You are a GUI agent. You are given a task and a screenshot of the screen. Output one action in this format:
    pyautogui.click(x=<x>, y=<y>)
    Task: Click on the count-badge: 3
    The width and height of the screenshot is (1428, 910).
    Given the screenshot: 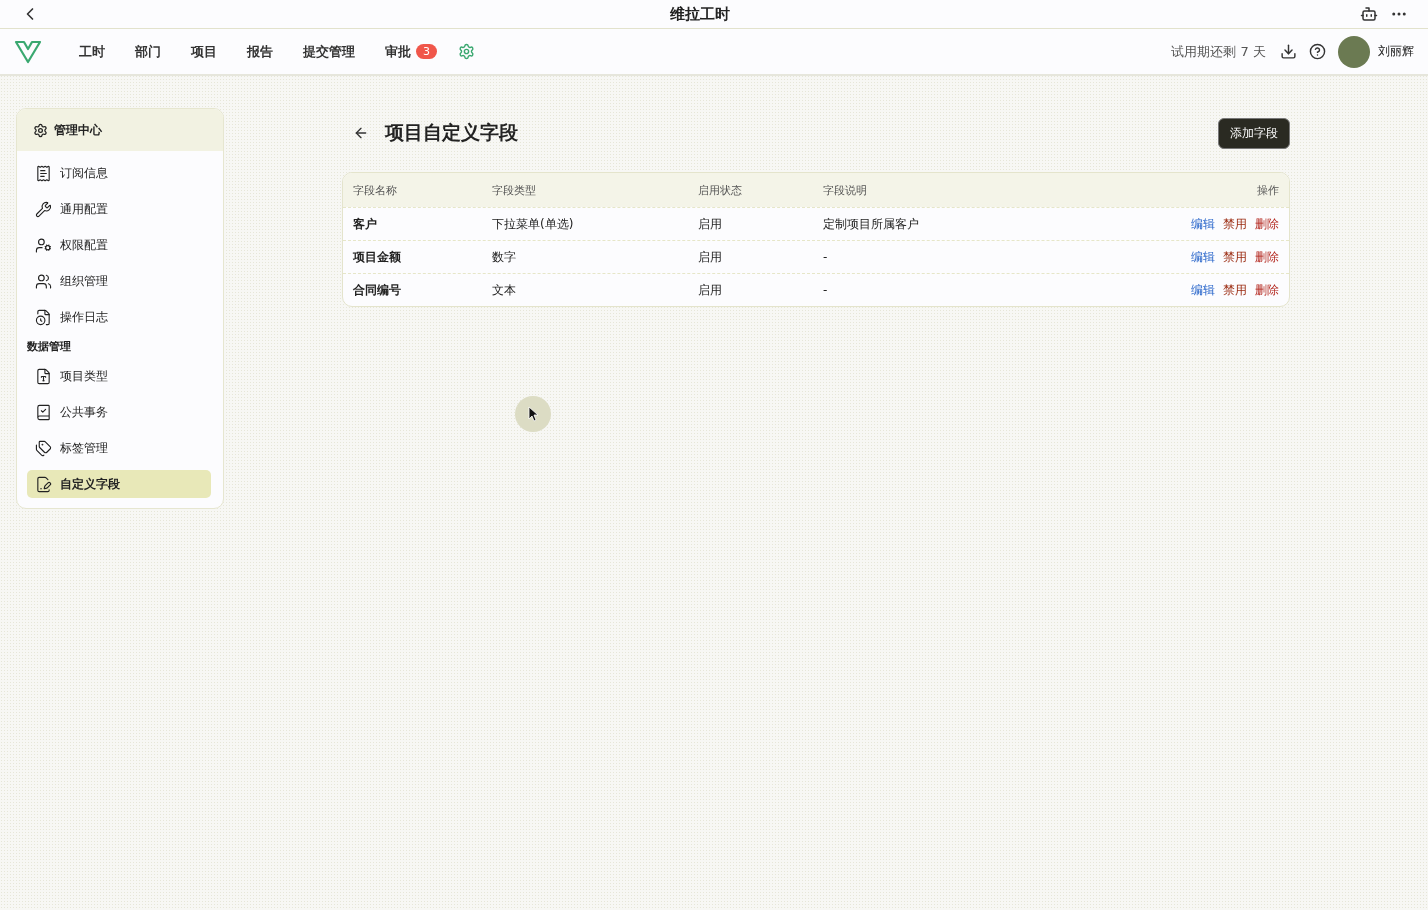 What is the action you would take?
    pyautogui.click(x=426, y=51)
    